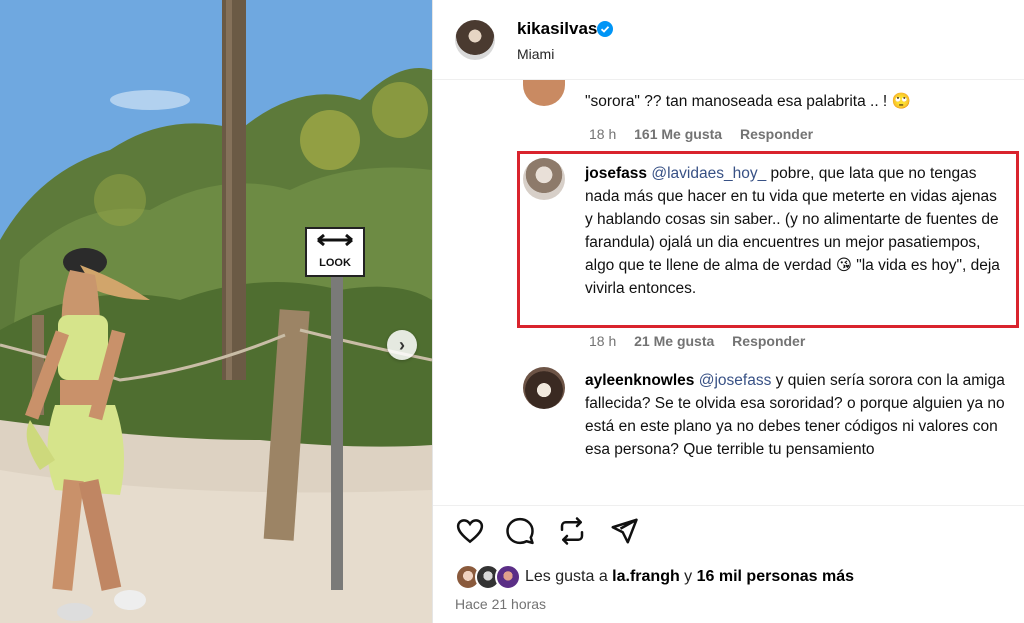 The image size is (1024, 623). What do you see at coordinates (728, 530) in the screenshot?
I see `post-actions-bar` at bounding box center [728, 530].